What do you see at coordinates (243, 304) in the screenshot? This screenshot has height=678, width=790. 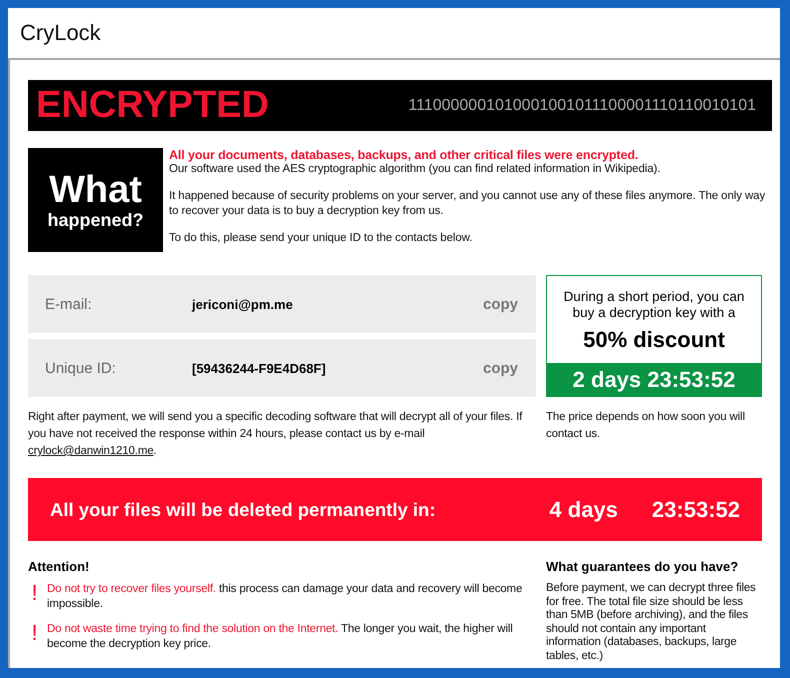 I see `contact-value: jericoni@pm.me` at bounding box center [243, 304].